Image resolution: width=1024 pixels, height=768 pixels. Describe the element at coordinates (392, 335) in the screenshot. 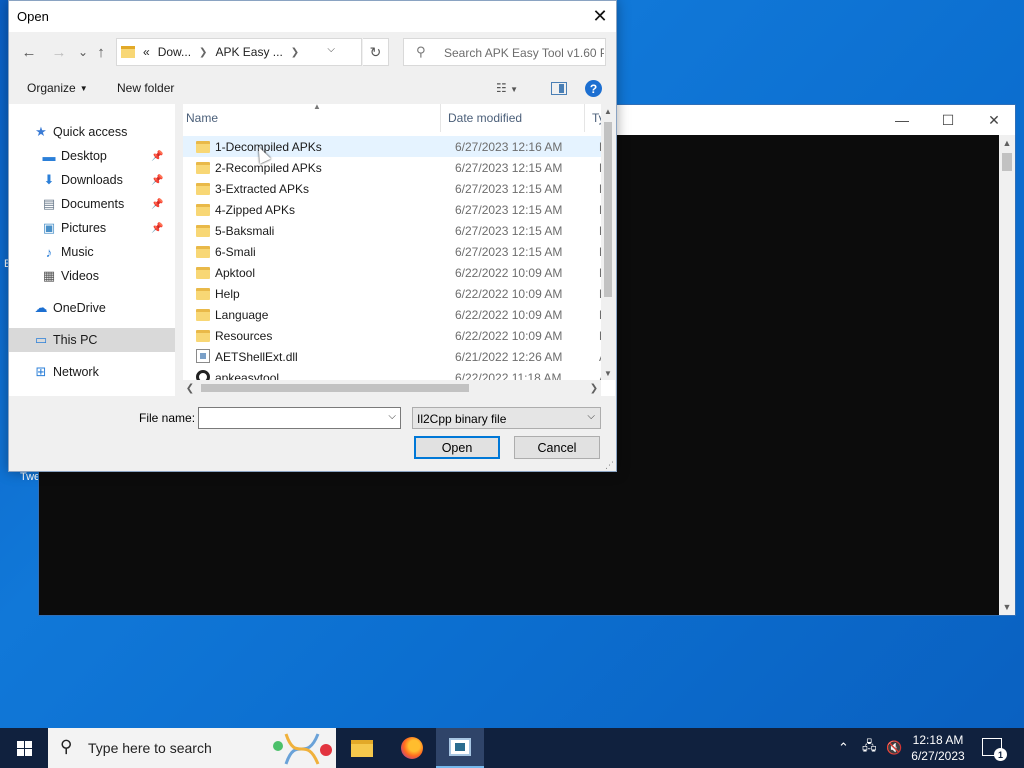

I see `file-row: Resources6/22/2022 10:09 AMFi` at that location.